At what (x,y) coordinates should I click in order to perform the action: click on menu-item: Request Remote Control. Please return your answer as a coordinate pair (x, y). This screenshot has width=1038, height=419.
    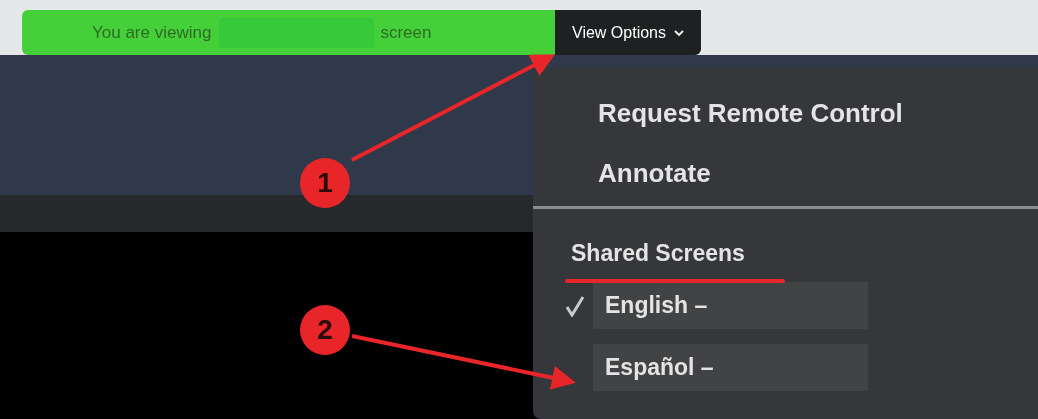
    Looking at the image, I should click on (750, 113).